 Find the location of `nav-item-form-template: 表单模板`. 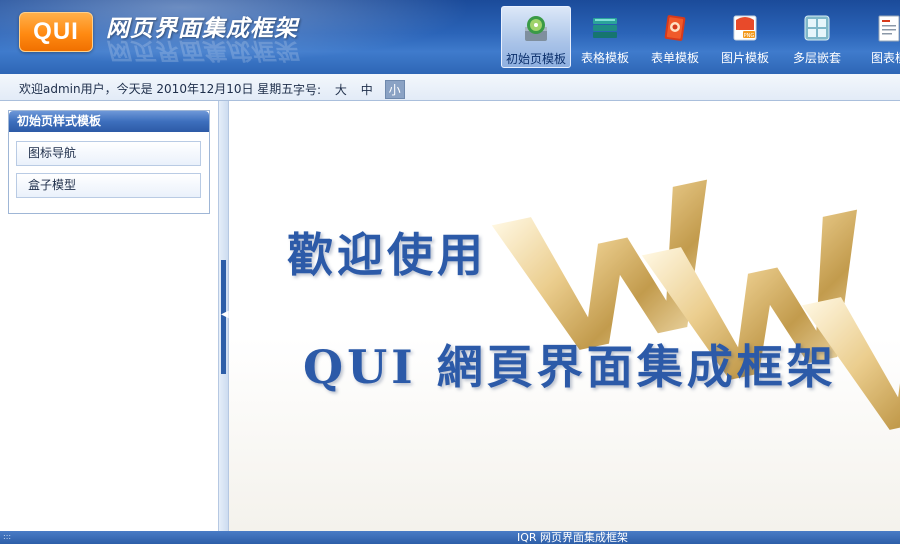

nav-item-form-template: 表单模板 is located at coordinates (675, 37).